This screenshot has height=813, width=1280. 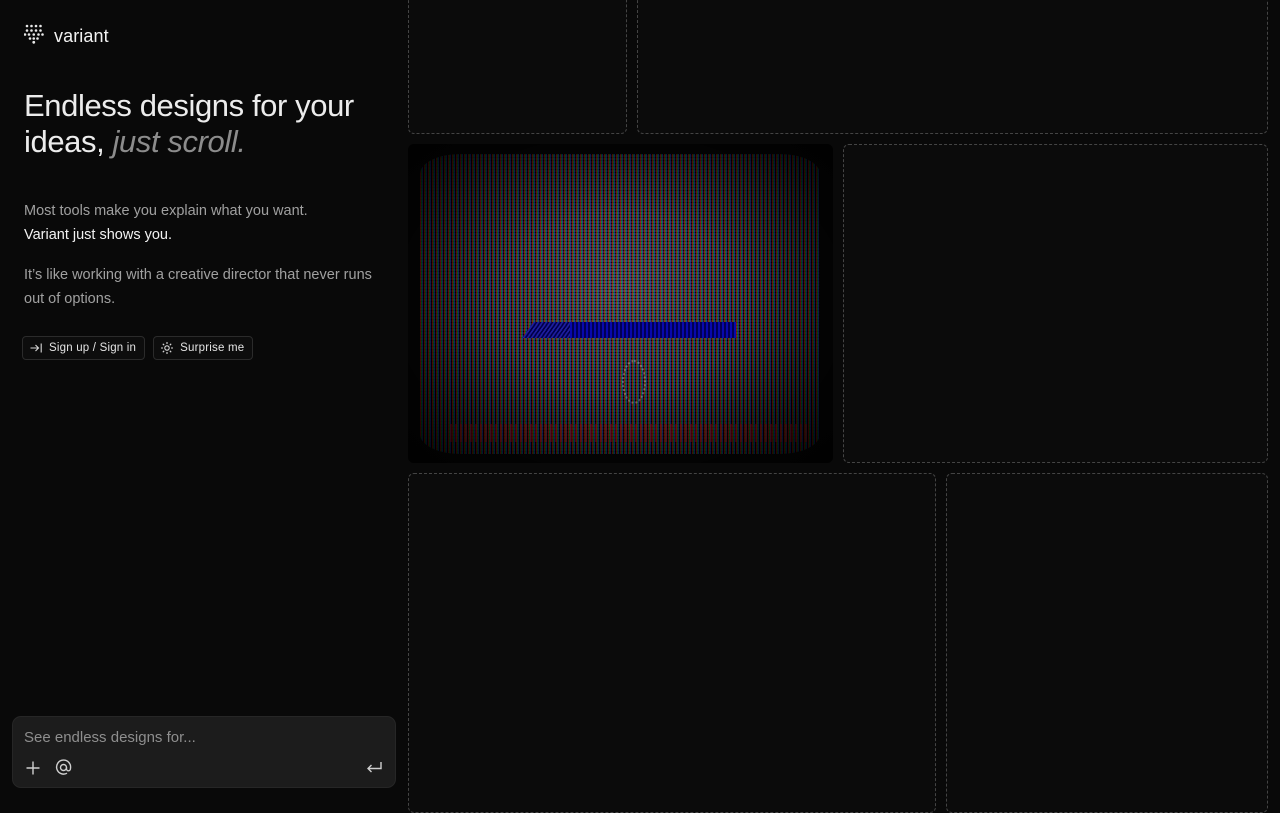 What do you see at coordinates (204, 752) in the screenshot?
I see `prompt-box` at bounding box center [204, 752].